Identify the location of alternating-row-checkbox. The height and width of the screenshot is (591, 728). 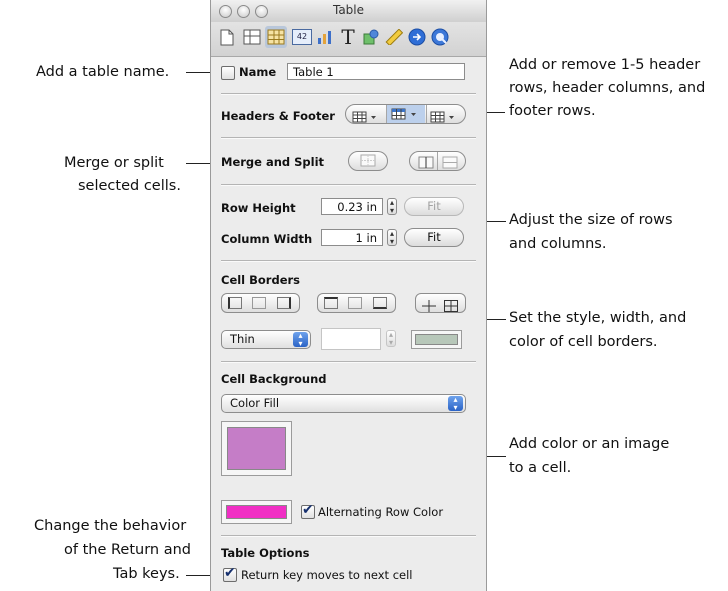
(308, 510).